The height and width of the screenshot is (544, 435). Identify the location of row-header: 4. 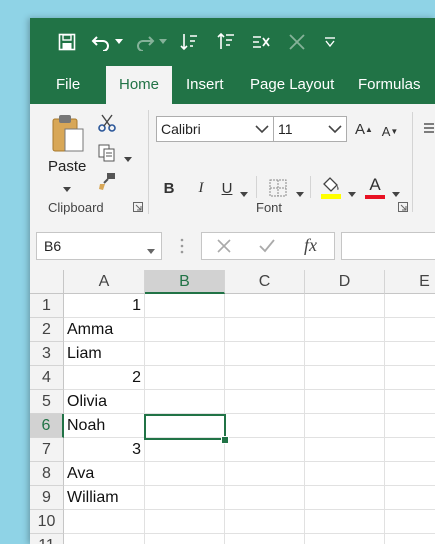
(47, 378).